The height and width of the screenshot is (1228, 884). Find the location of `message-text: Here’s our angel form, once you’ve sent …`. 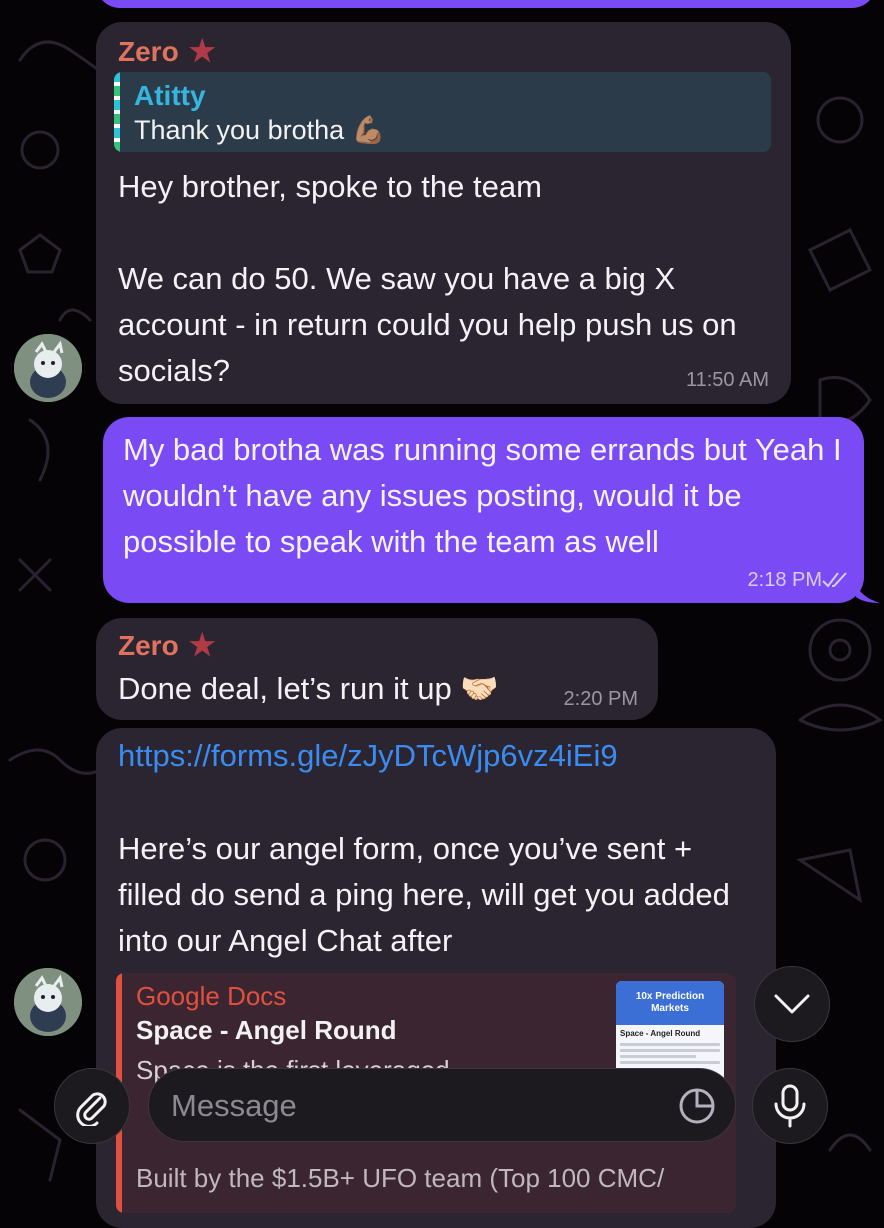

message-text: Here’s our angel form, once you’ve sent … is located at coordinates (424, 894).